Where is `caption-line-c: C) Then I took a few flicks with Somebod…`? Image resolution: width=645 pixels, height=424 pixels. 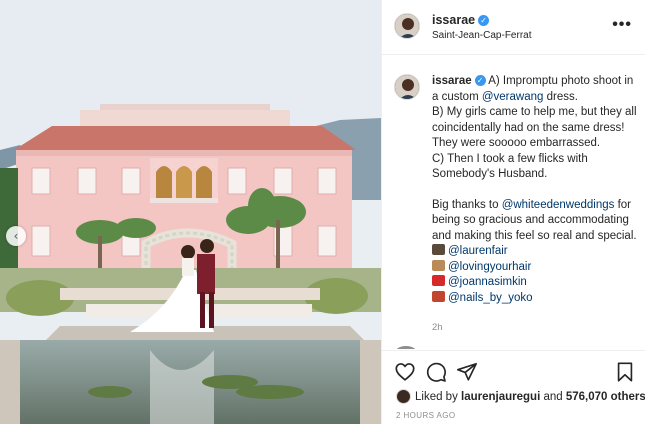 caption-line-c: C) Then I took a few flicks with Somebod… is located at coordinates (510, 166).